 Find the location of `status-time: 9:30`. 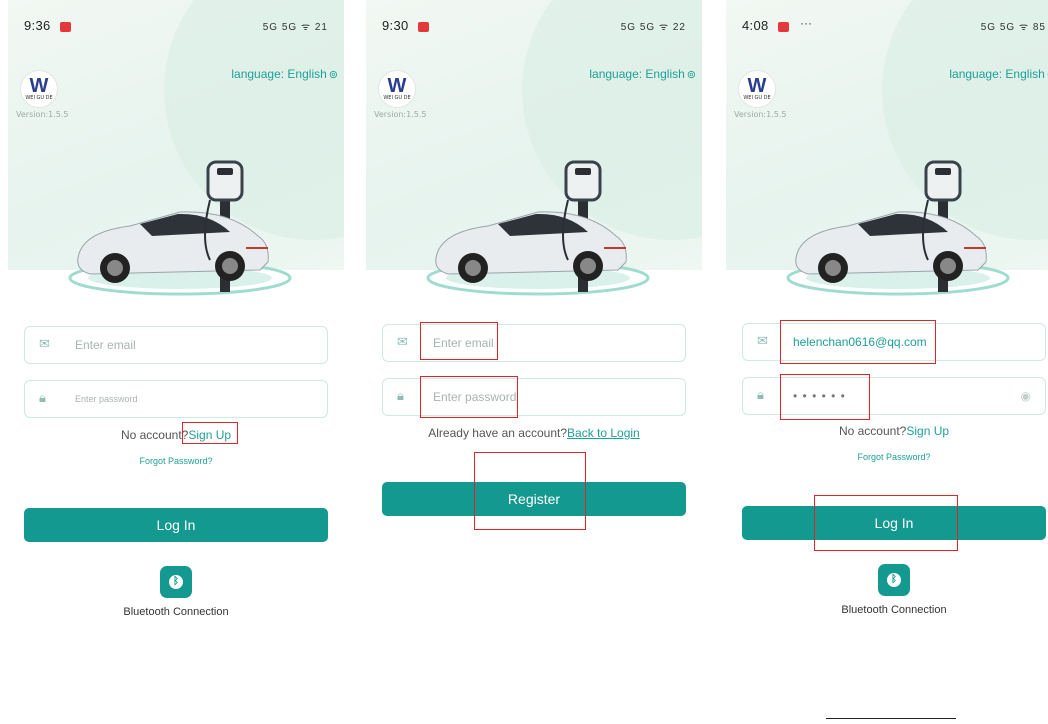

status-time: 9:30 is located at coordinates (395, 25).